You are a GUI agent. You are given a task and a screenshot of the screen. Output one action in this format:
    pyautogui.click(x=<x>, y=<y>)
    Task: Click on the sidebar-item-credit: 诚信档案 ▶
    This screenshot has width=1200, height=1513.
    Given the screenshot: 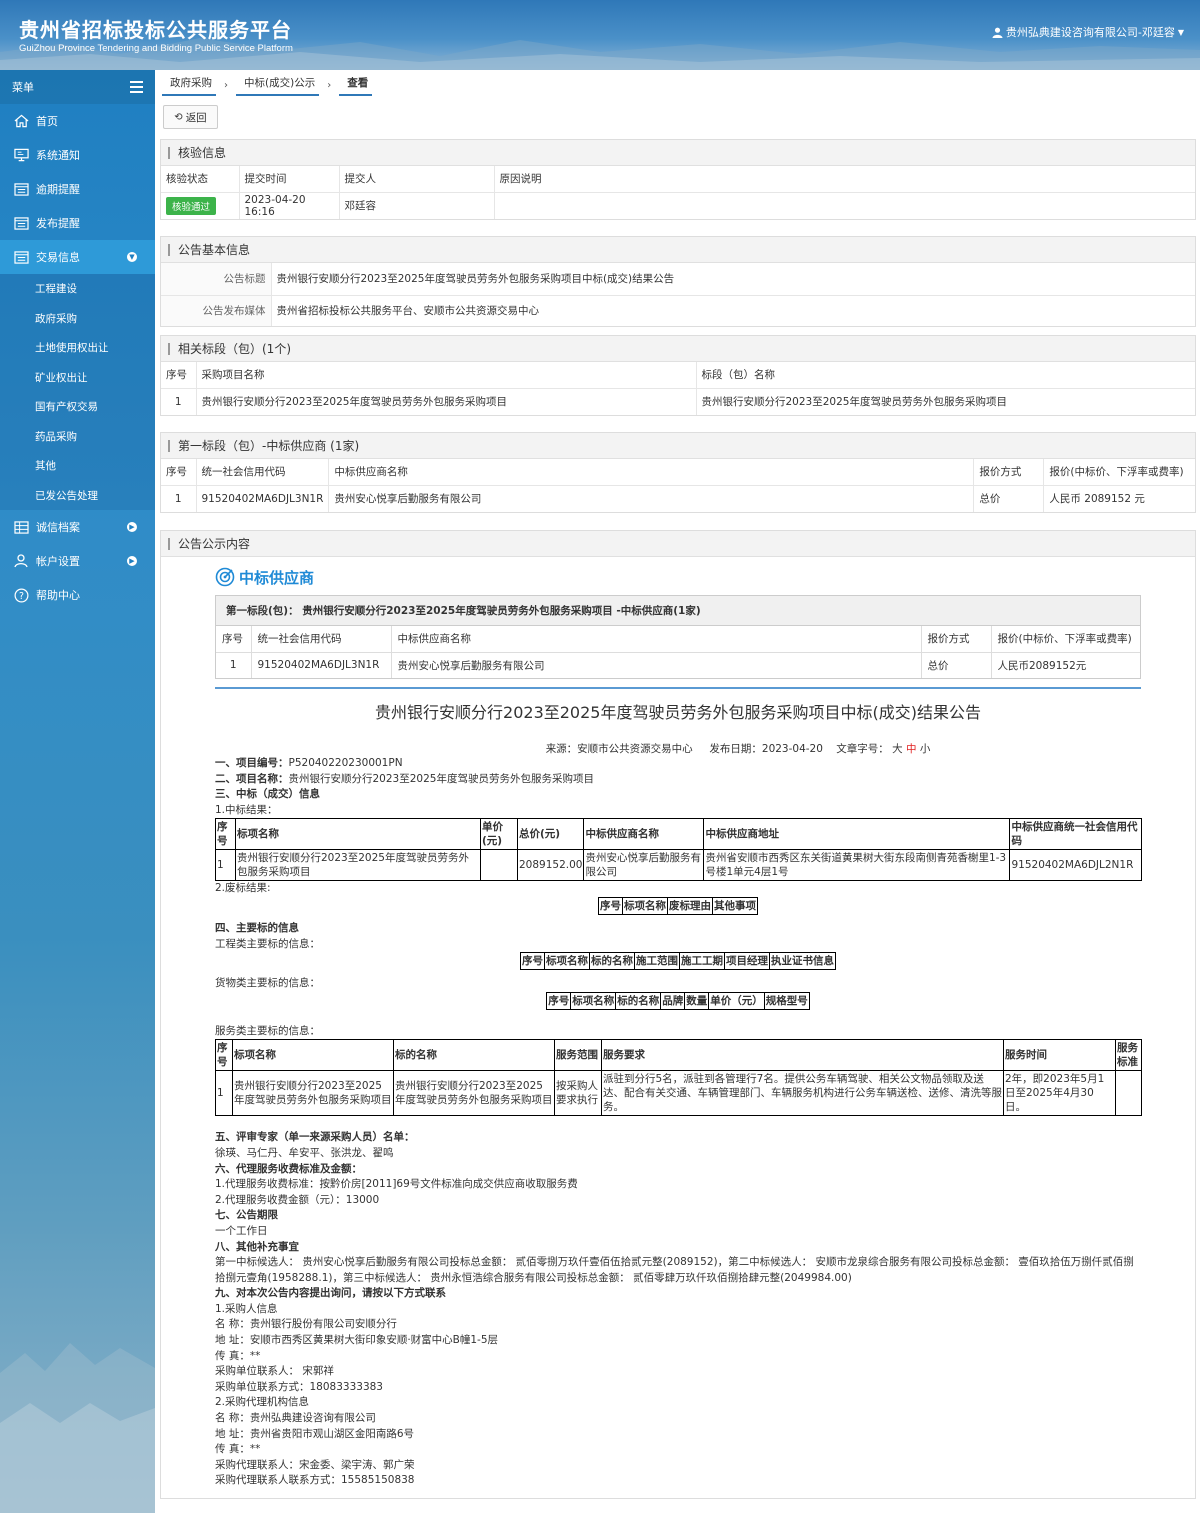 What is the action you would take?
    pyautogui.click(x=77, y=527)
    